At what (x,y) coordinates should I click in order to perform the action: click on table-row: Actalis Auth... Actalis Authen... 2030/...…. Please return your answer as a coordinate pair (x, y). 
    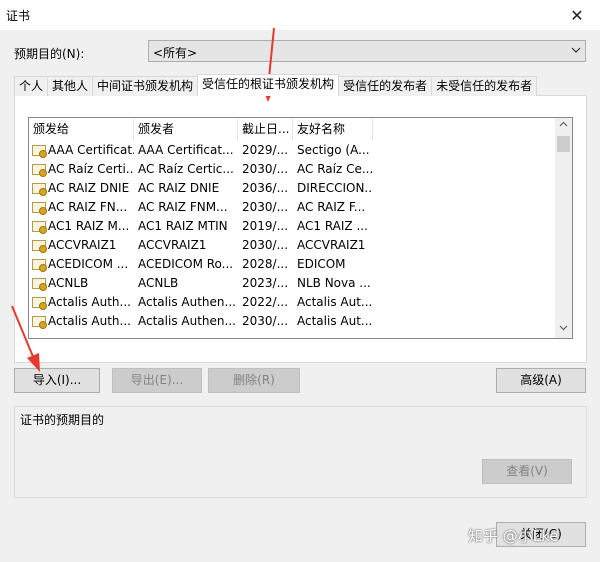
    Looking at the image, I should click on (292, 321).